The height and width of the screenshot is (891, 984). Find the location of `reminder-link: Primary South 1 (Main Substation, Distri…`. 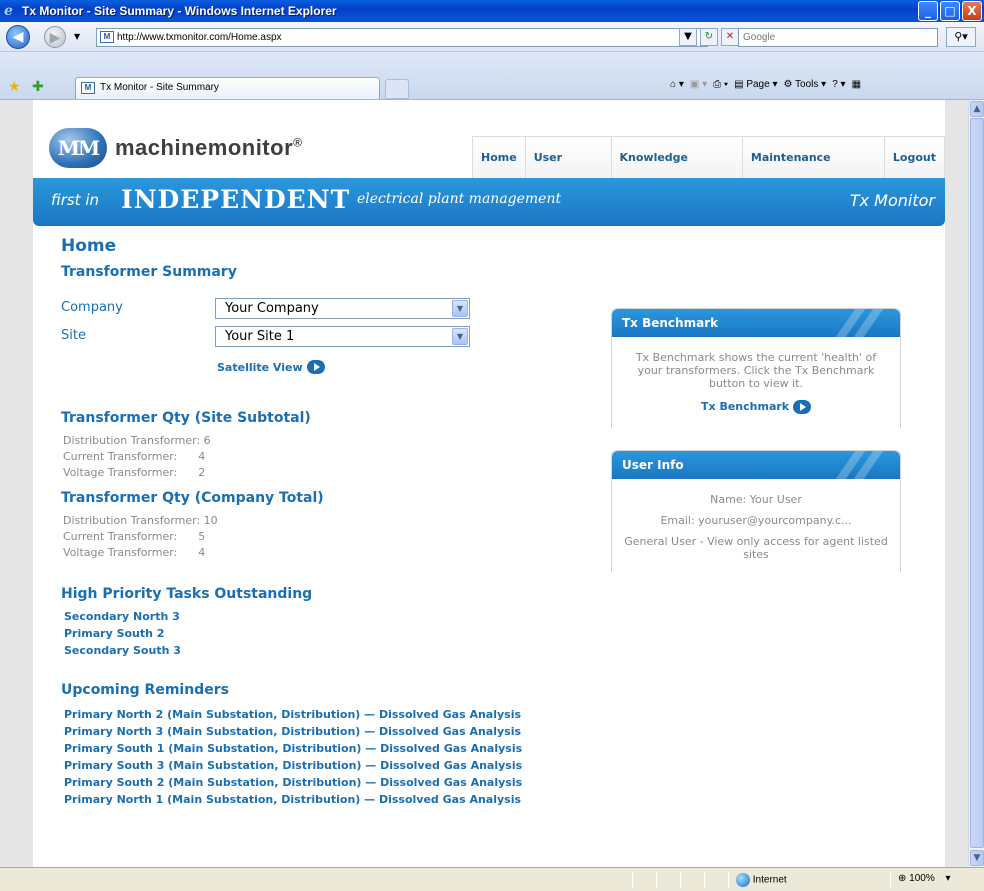

reminder-link: Primary South 1 (Main Substation, Distri… is located at coordinates (293, 748).